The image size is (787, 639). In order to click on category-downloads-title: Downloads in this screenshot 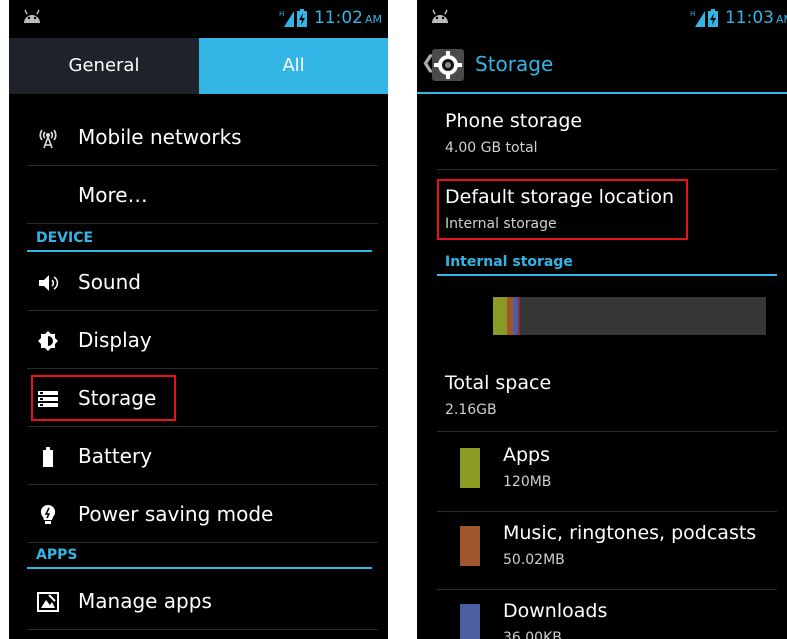, I will do `click(555, 611)`.